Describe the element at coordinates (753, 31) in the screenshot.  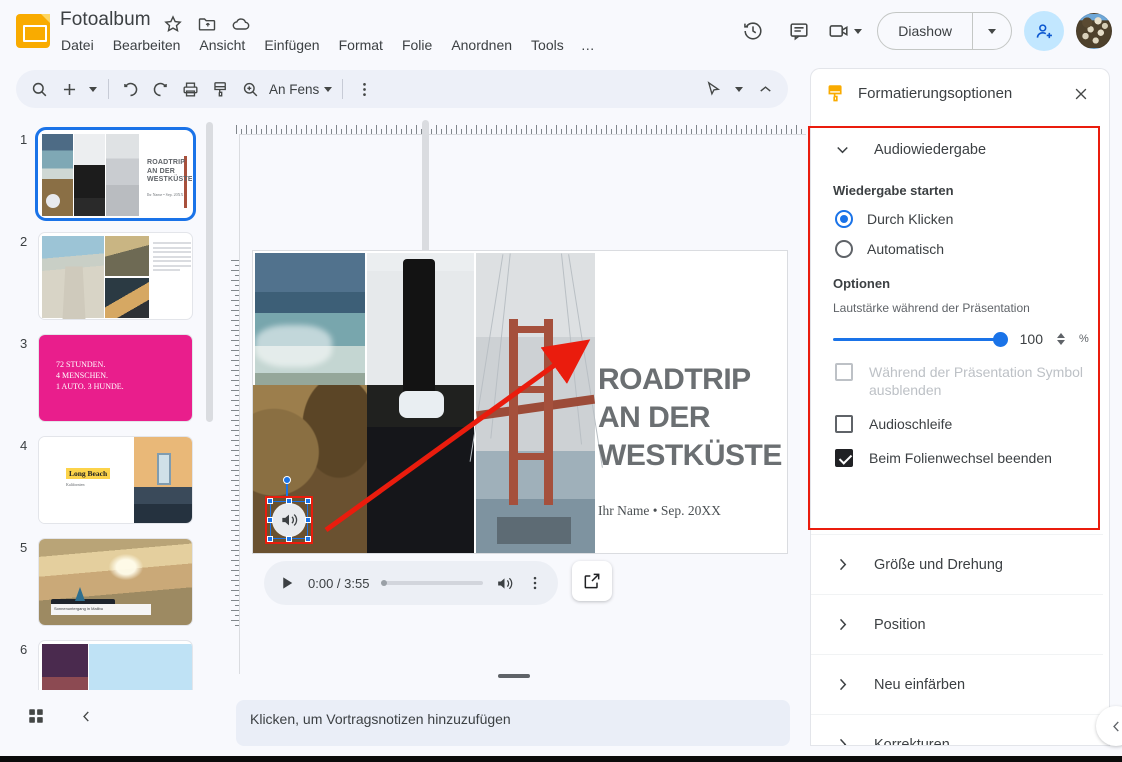
I see `version-history-icon` at that location.